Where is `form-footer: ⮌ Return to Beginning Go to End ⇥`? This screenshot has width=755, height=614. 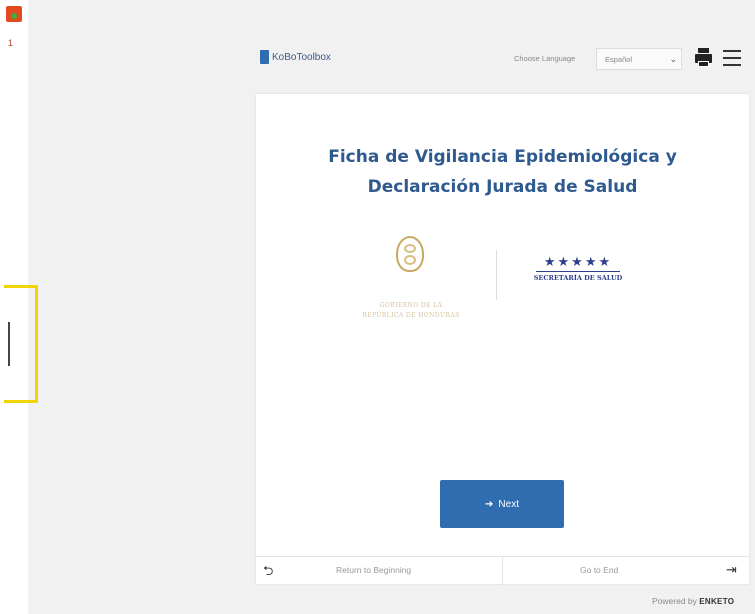 form-footer: ⮌ Return to Beginning Go to End ⇥ is located at coordinates (502, 570).